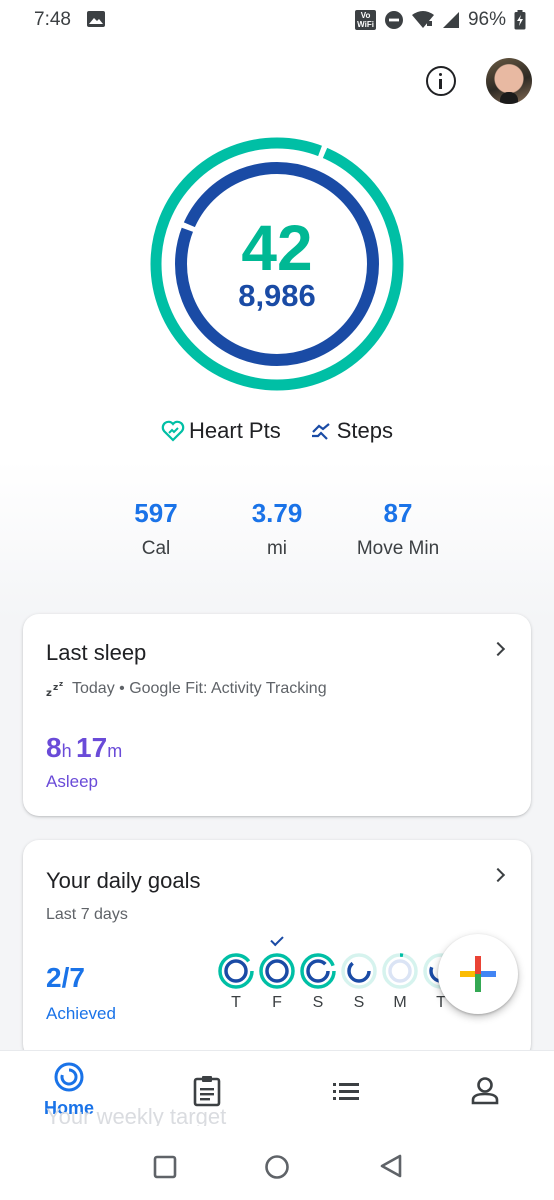  What do you see at coordinates (72, 781) in the screenshot?
I see `sleep-status: Asleep` at bounding box center [72, 781].